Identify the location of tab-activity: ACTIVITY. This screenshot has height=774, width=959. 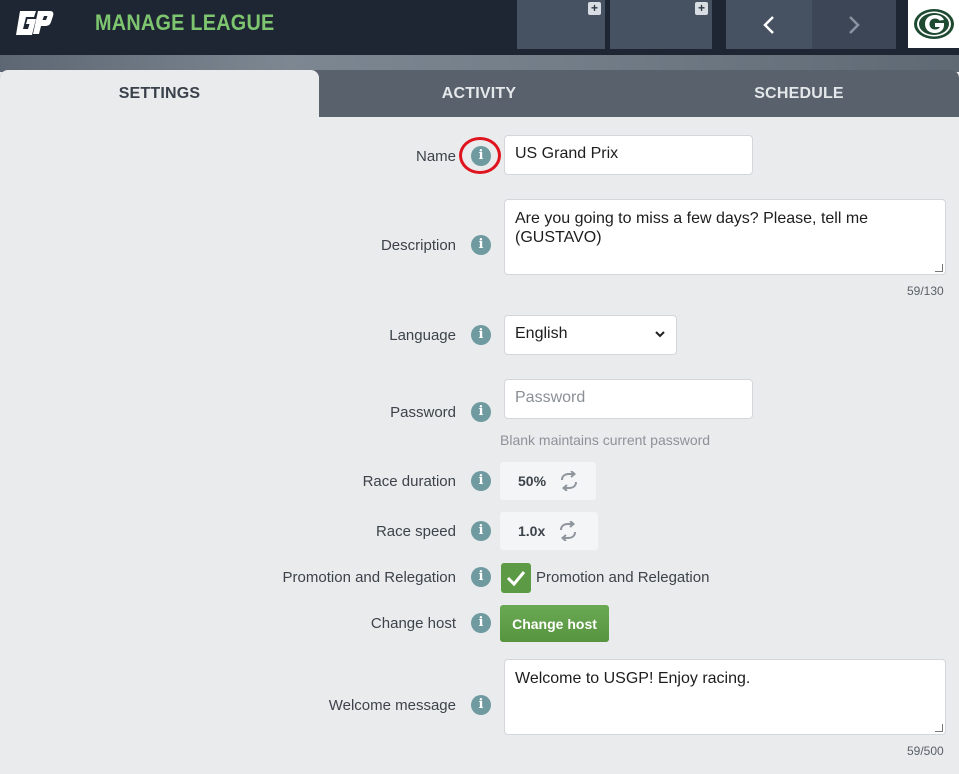
(479, 93).